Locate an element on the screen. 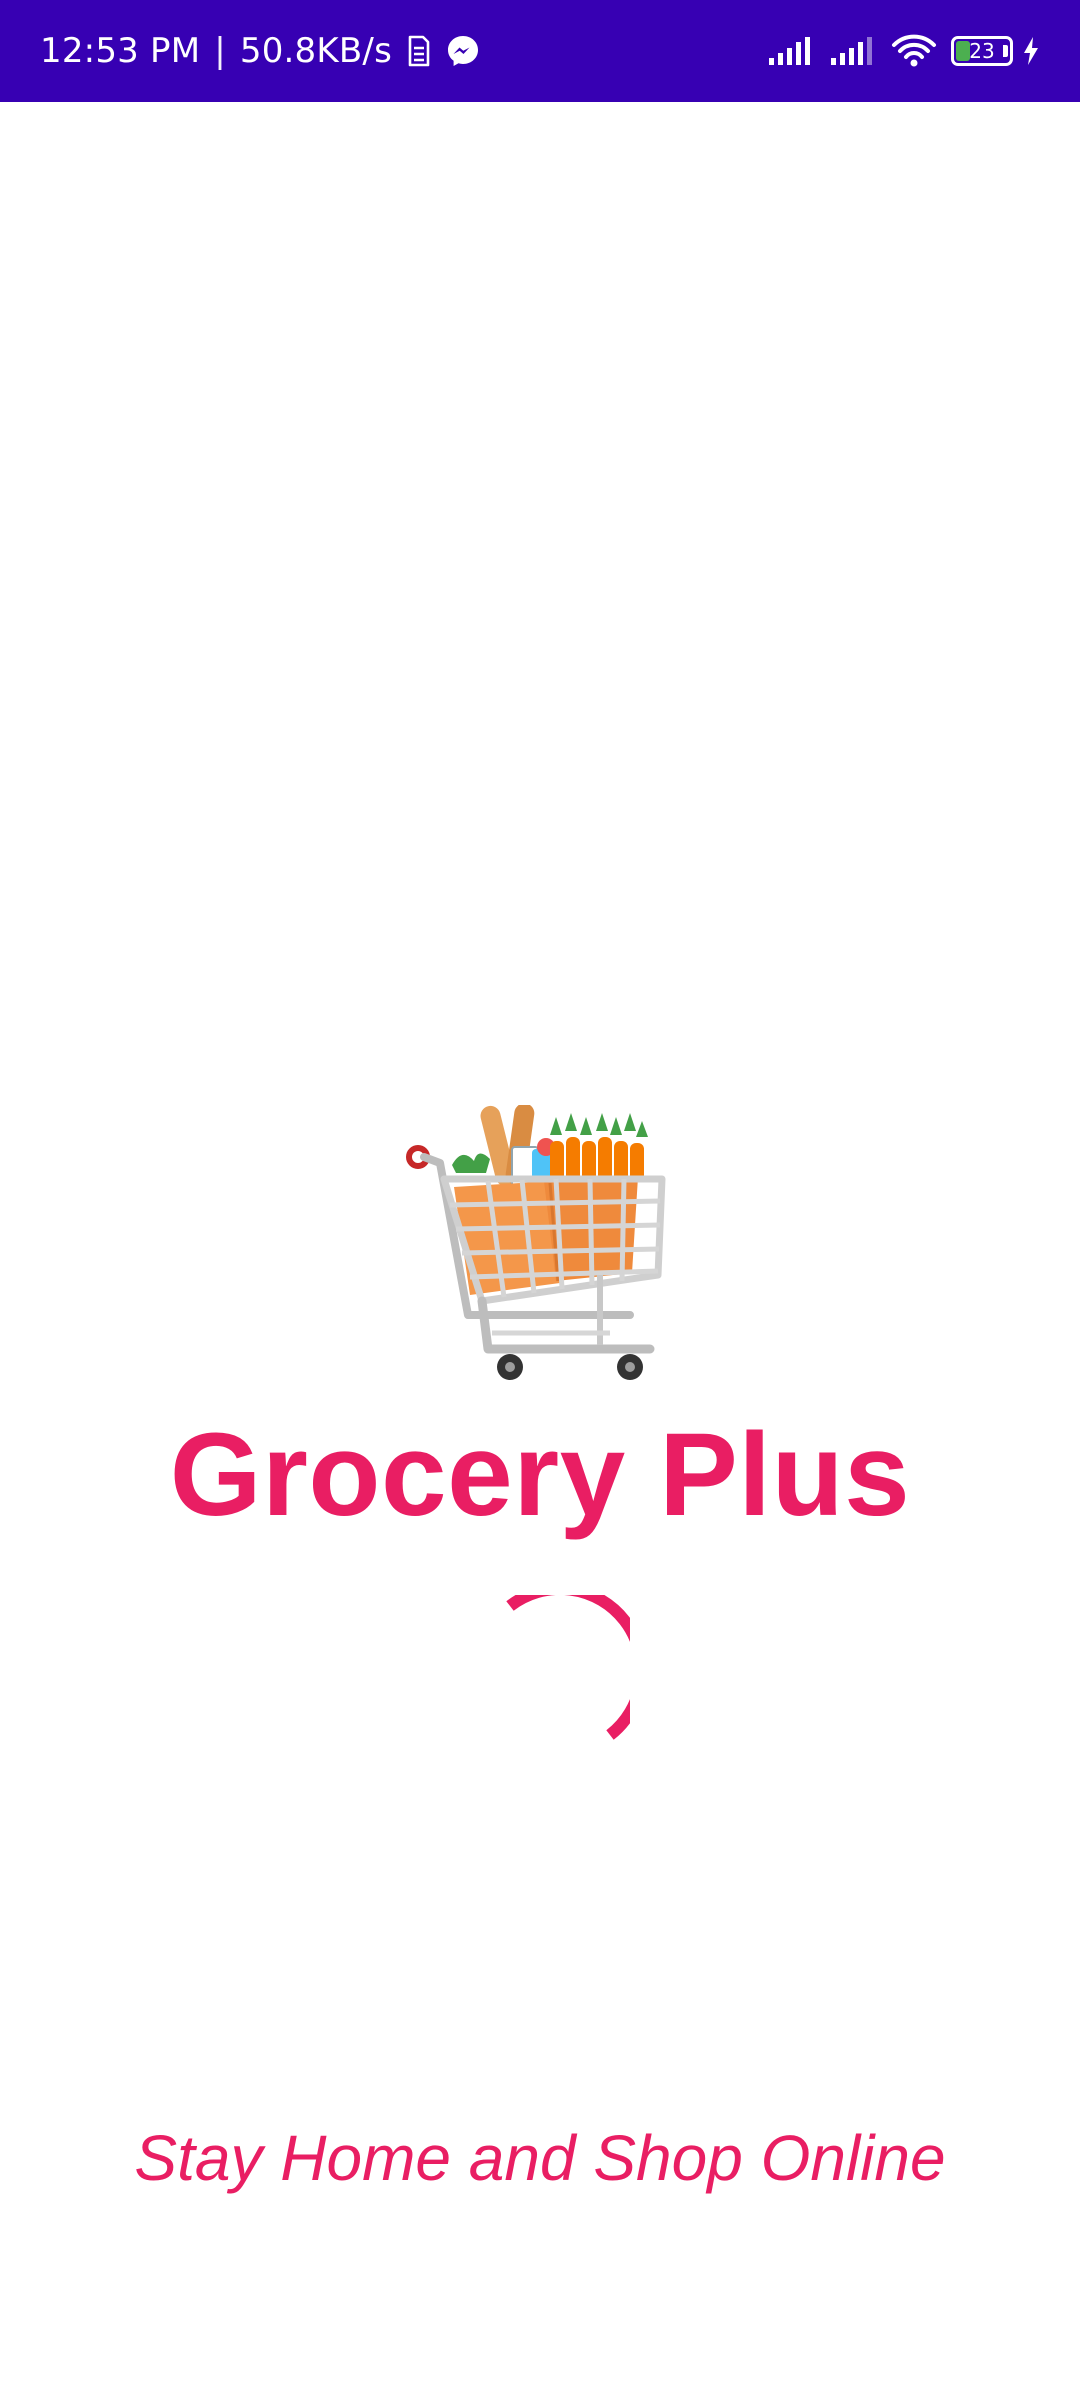 This screenshot has width=1080, height=2400. battery-icon: 23 is located at coordinates (982, 51).